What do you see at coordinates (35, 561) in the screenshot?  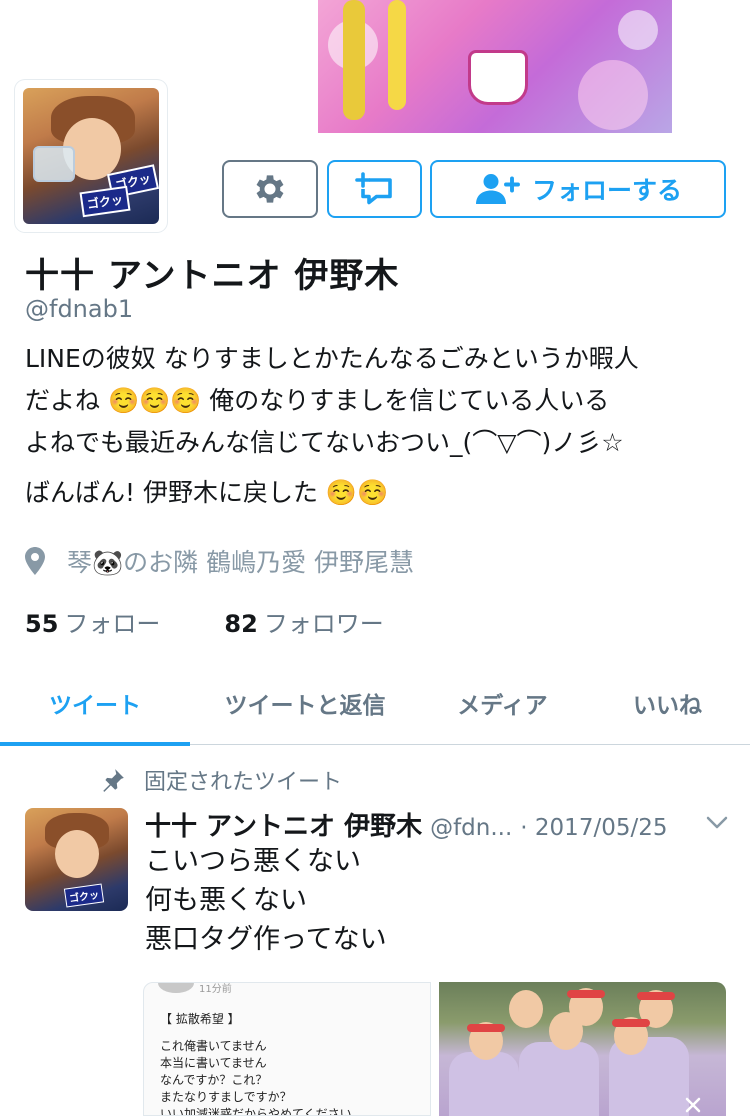 I see `location-pin-icon` at bounding box center [35, 561].